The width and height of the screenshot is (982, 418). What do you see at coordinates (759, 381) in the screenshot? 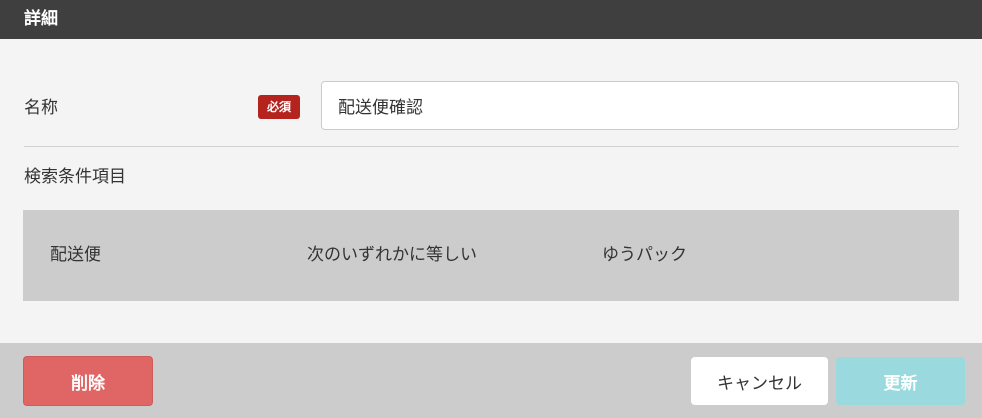
I see `cancel-button: キャンセル` at bounding box center [759, 381].